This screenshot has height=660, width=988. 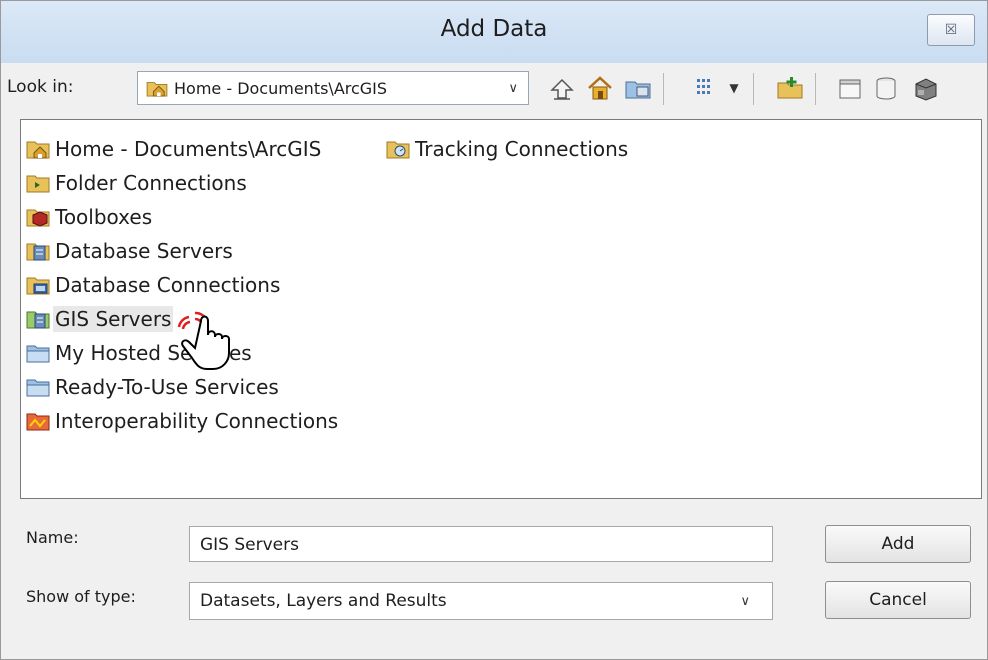 I want to click on name-label: Name:, so click(x=52, y=537).